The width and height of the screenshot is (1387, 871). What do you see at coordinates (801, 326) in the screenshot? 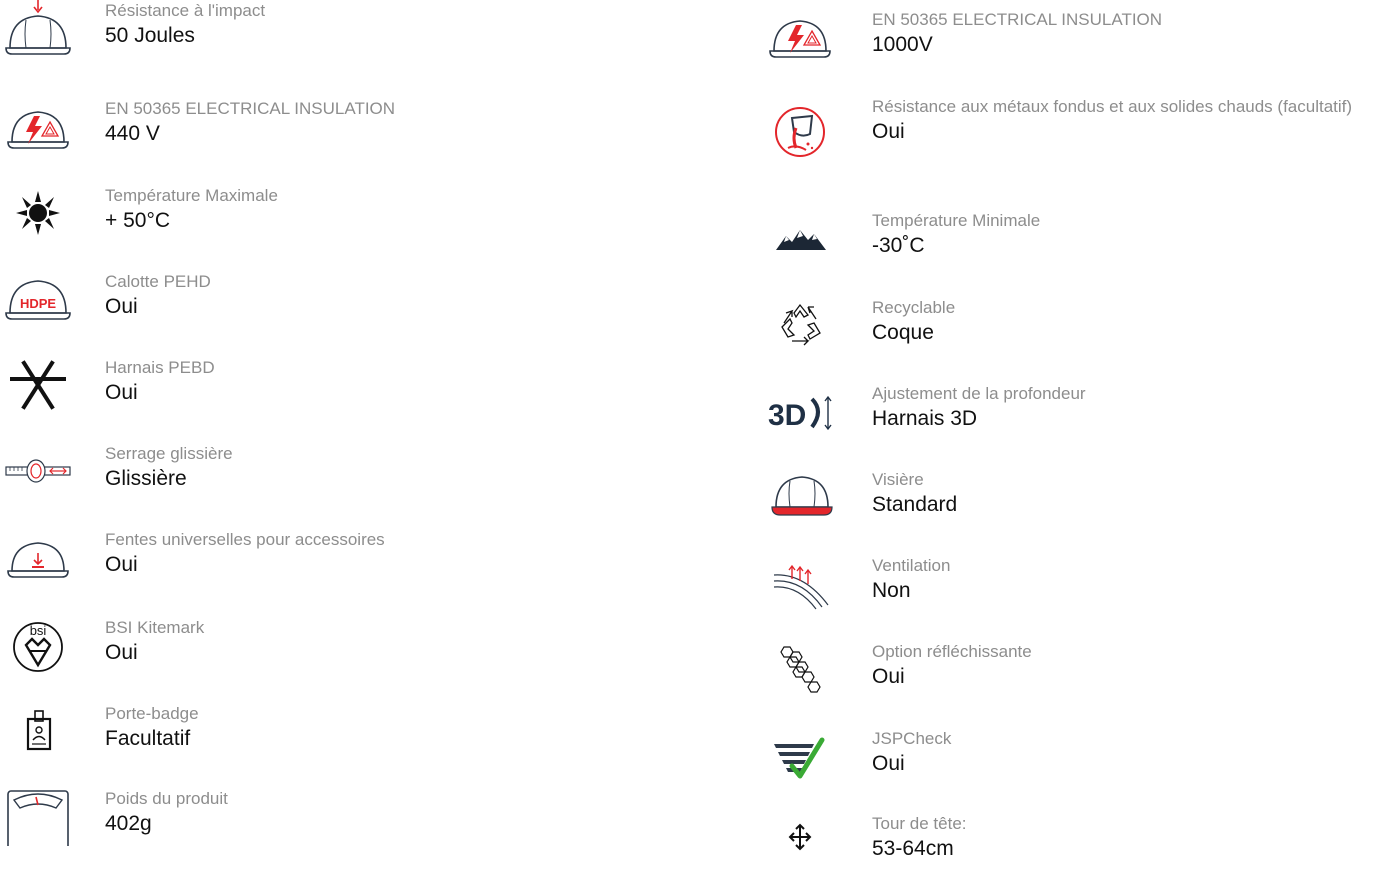
I see `recycle-icon` at bounding box center [801, 326].